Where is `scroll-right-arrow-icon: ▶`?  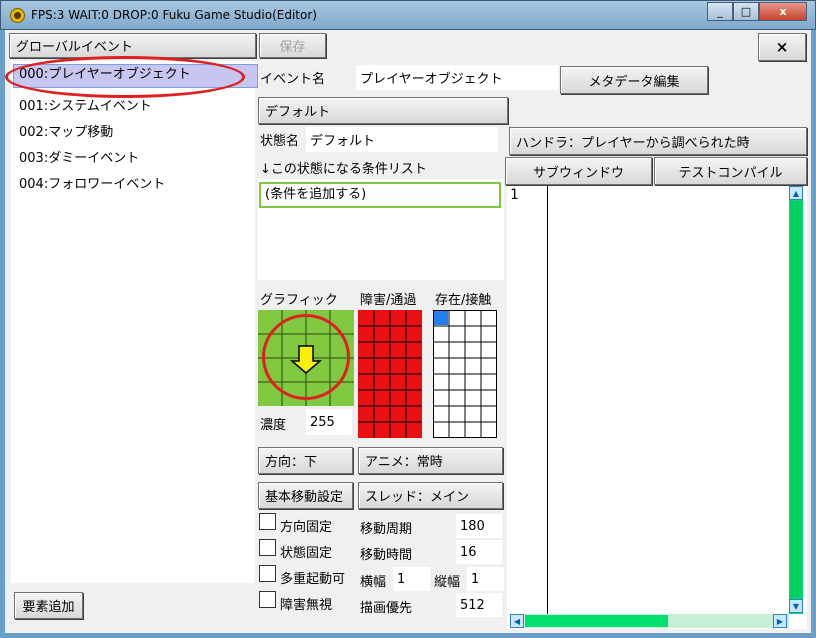 scroll-right-arrow-icon: ▶ is located at coordinates (780, 621).